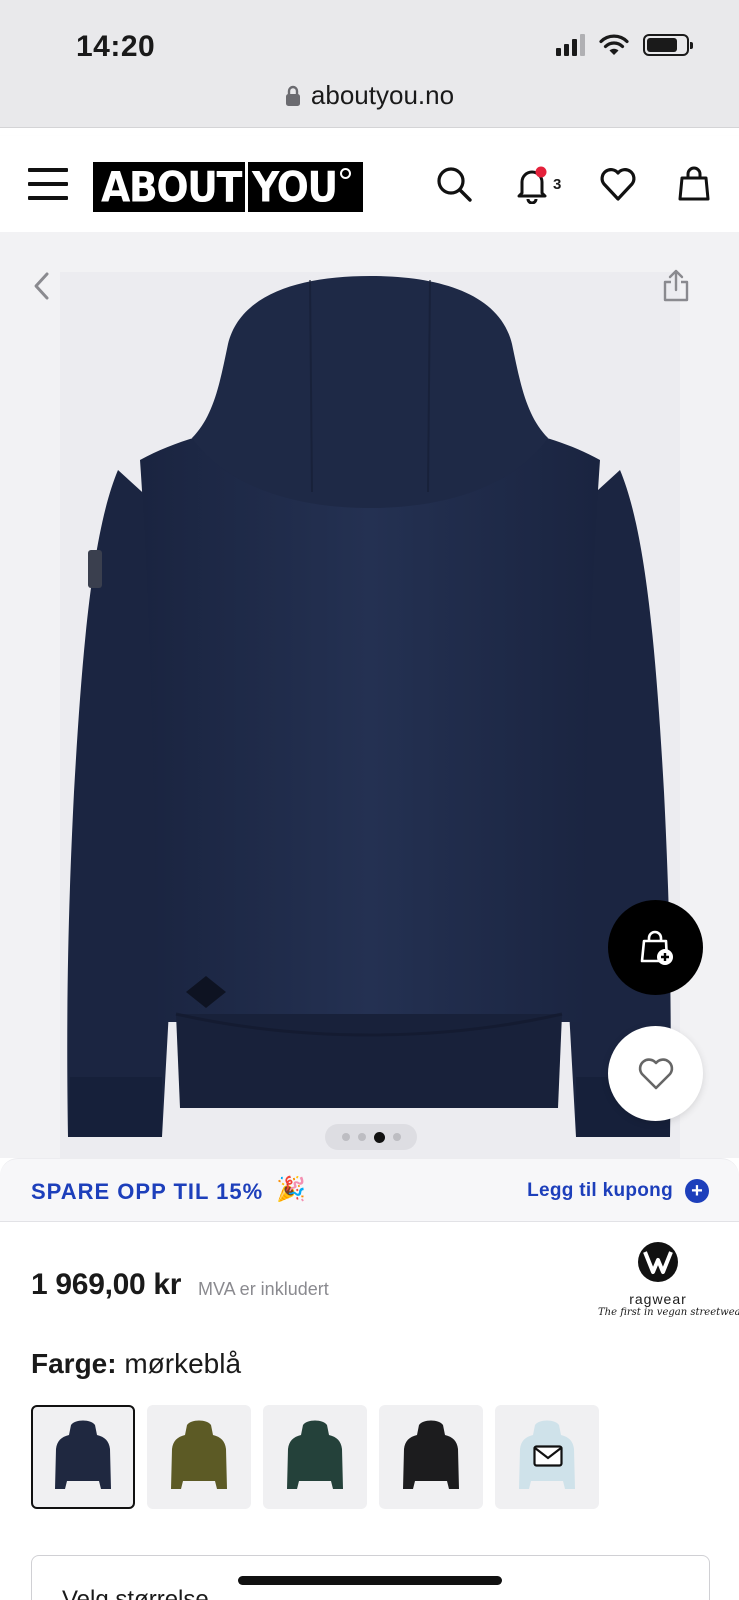 This screenshot has height=1600, width=739. Describe the element at coordinates (147, 1191) in the screenshot. I see `promo-text: SPARE OPP TIL 15%` at that location.